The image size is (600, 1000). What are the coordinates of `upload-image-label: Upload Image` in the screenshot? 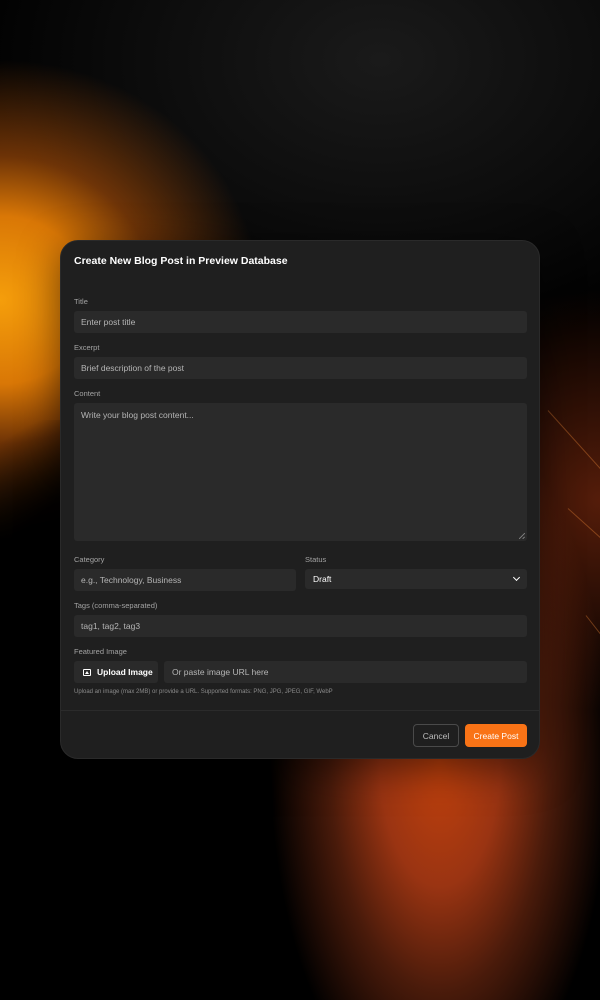 It's located at (125, 672).